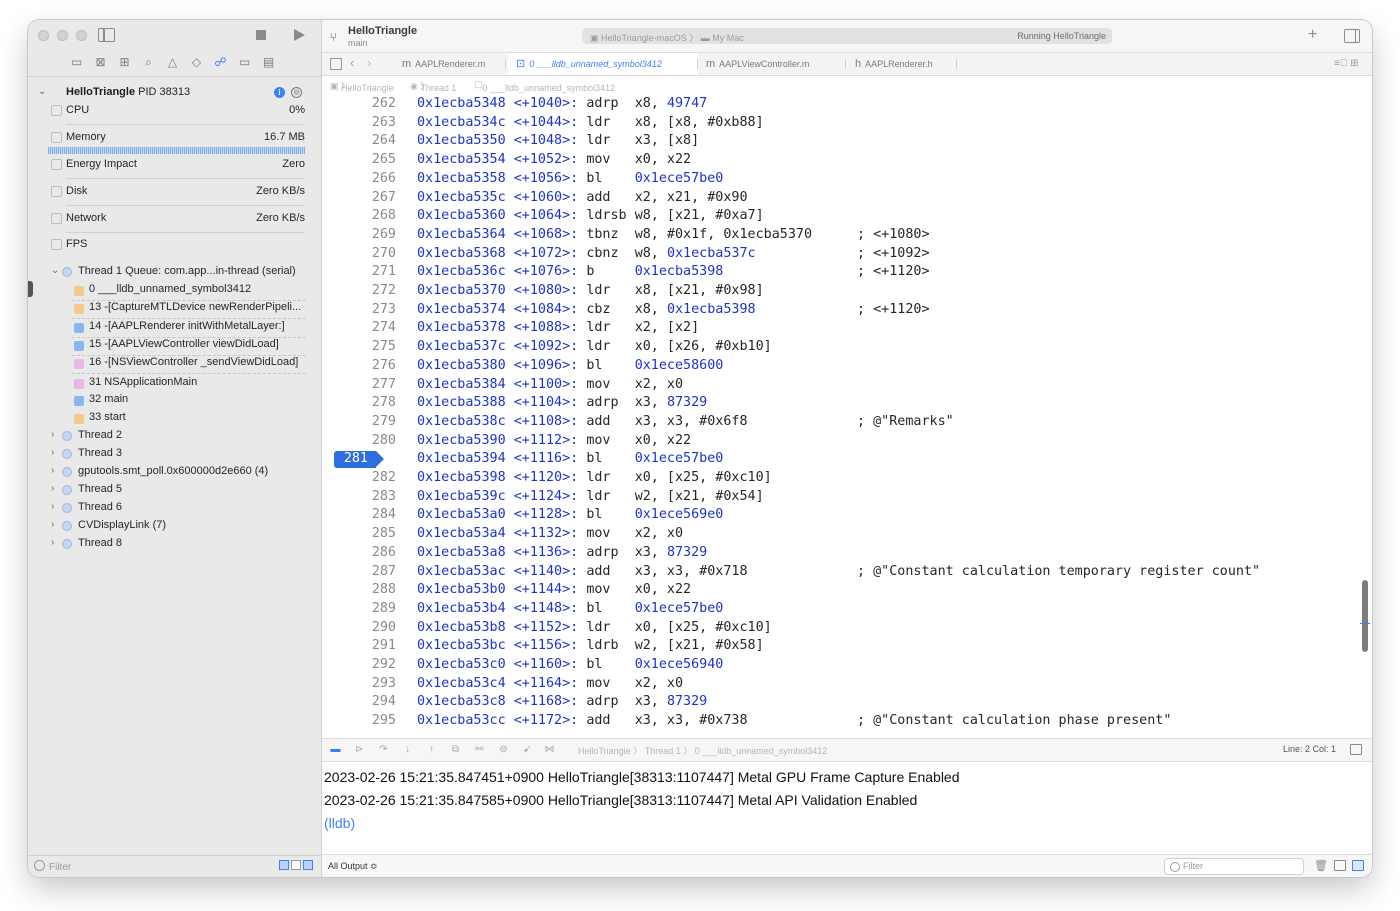 This screenshot has height=911, width=1400. I want to click on line-number: 268, so click(359, 215).